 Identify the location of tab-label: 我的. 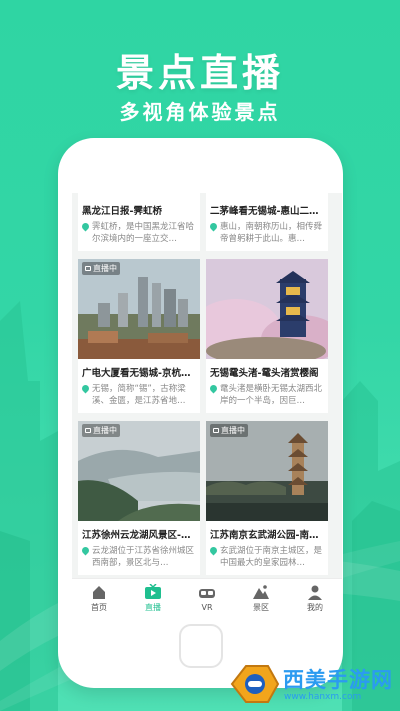
(315, 607).